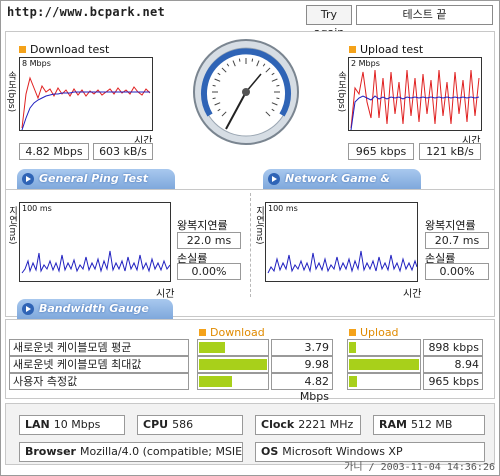 The image size is (500, 476). What do you see at coordinates (453, 371) in the screenshot?
I see `upload-bar-value: 8.94 Mbps` at bounding box center [453, 371].